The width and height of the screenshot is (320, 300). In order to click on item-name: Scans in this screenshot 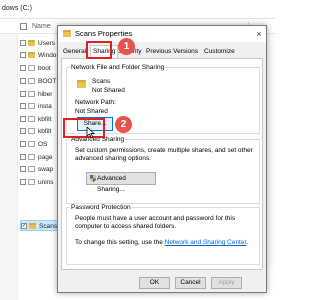, I will do `click(48, 226)`.